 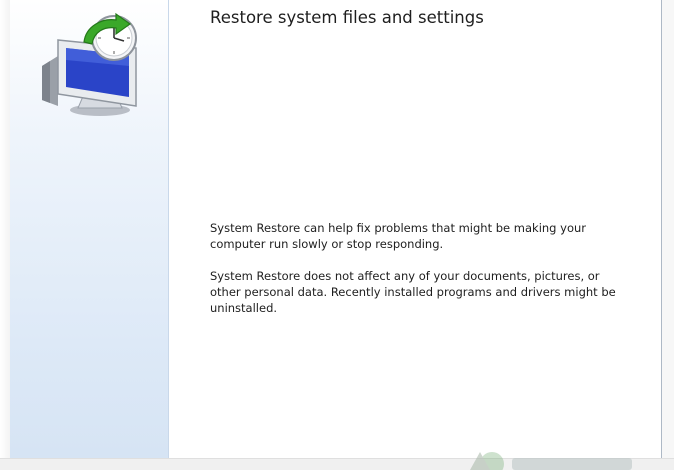 I want to click on window-right-edge, so click(x=668, y=235).